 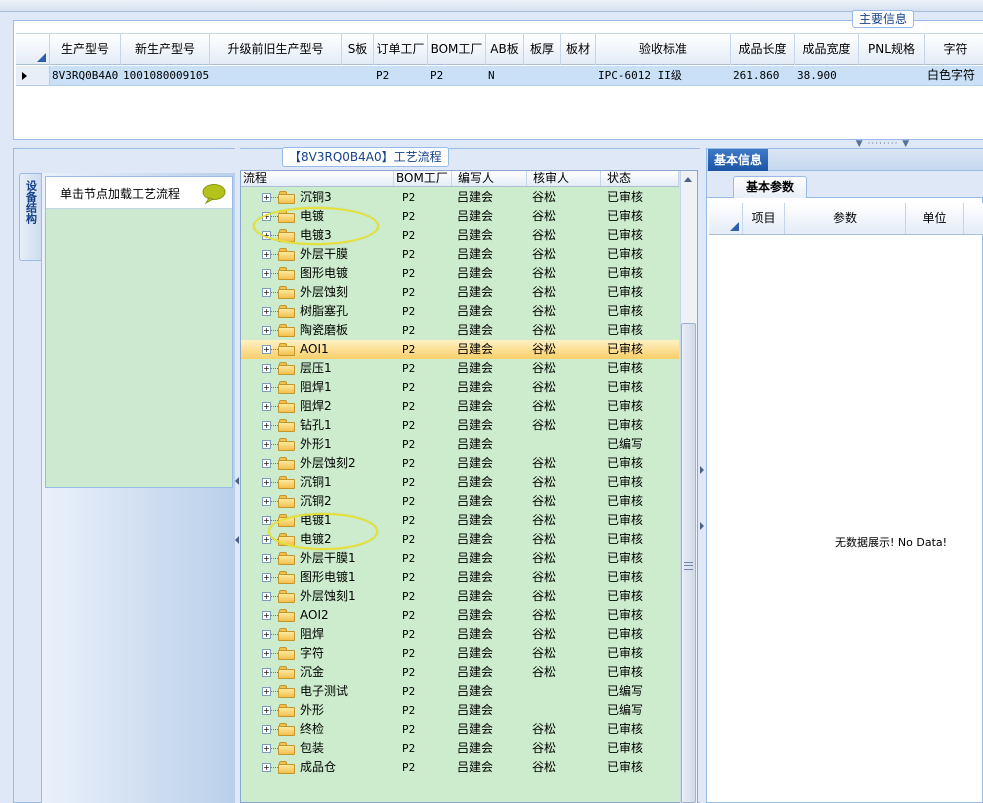 What do you see at coordinates (460, 615) in the screenshot?
I see `tree-row: + AOI2 P2 吕建会 谷松 已审核` at bounding box center [460, 615].